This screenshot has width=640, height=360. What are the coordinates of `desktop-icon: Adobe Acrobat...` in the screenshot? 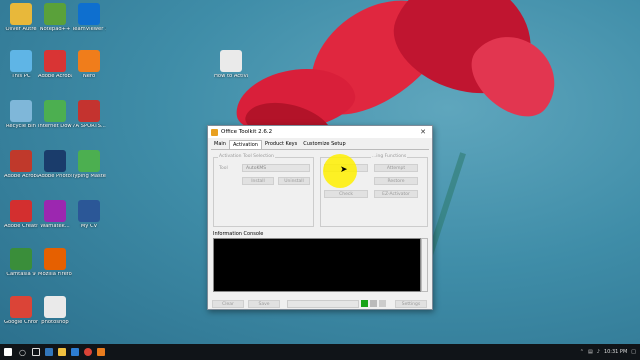 It's located at (21, 165).